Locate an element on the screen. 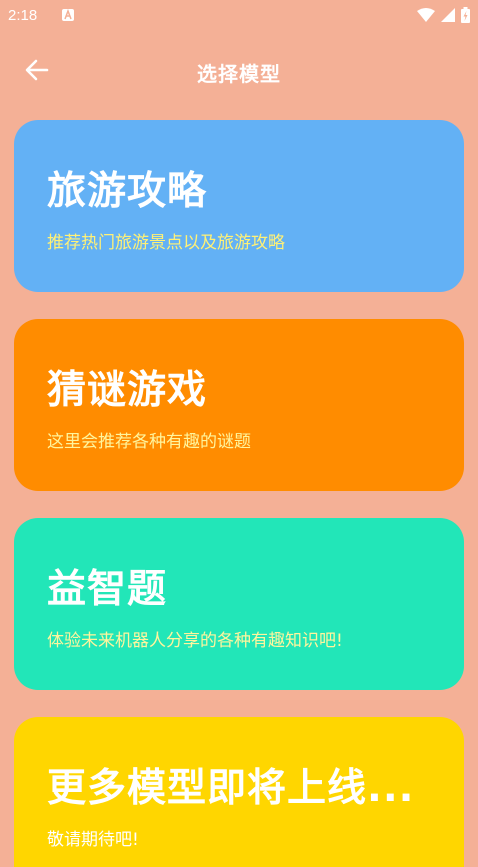 This screenshot has height=867, width=478. card-title: 旅游攻略 is located at coordinates (127, 191).